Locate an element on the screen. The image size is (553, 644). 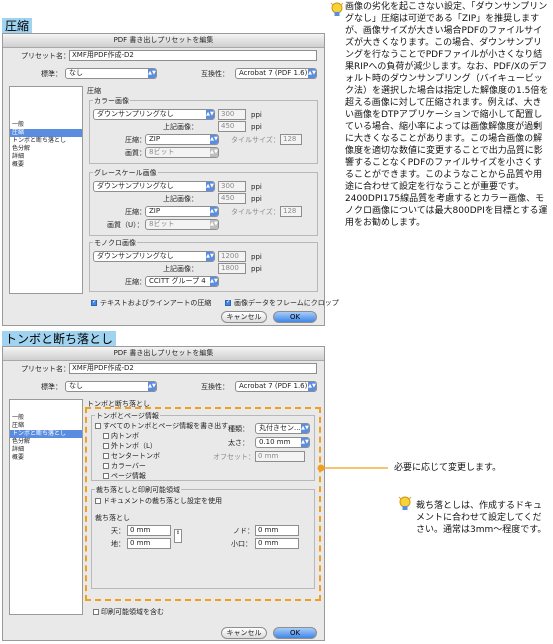
color-bars-checkbox is located at coordinates (106, 466).